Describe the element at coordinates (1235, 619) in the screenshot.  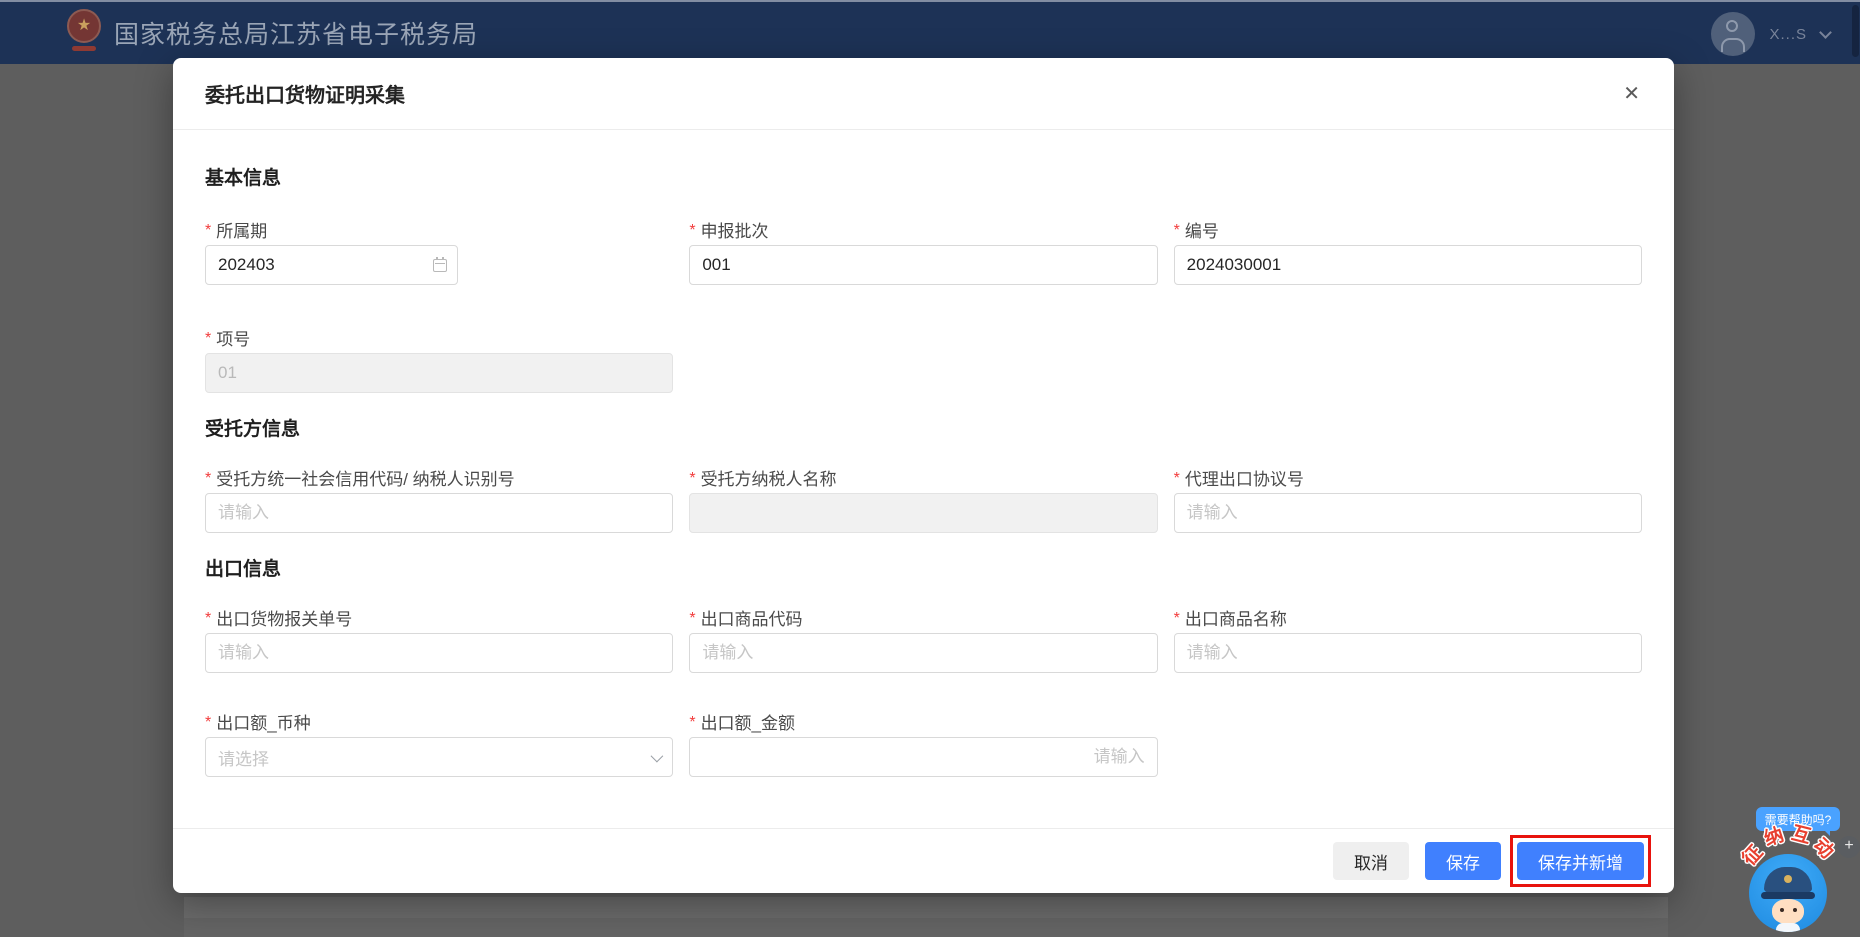
I see `field-label: 出口商品名称` at that location.